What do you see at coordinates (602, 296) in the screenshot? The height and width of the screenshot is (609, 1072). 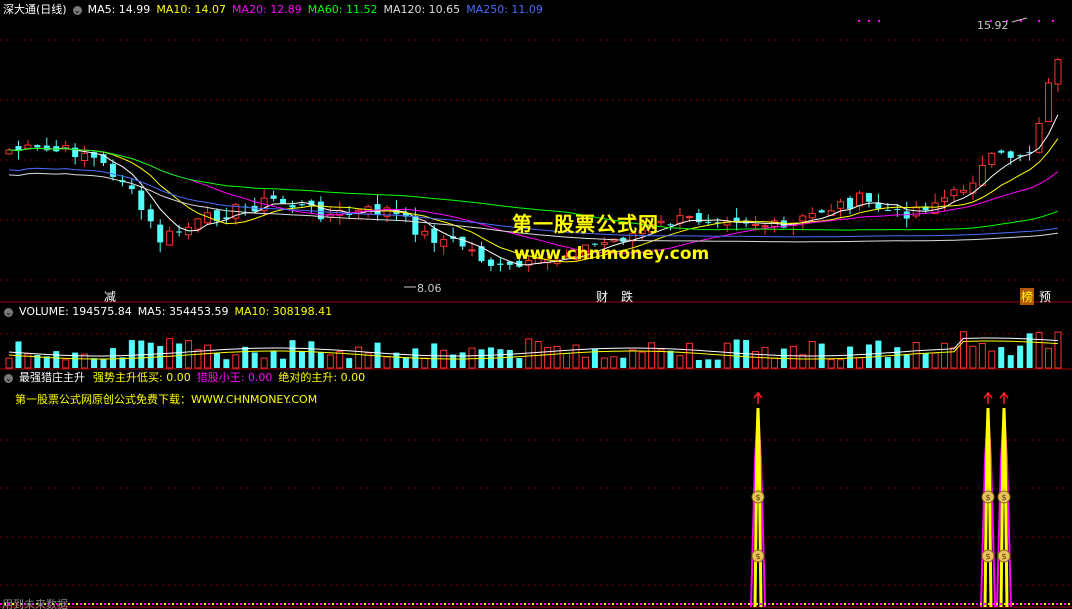 I see `event-marker-finance: 财` at bounding box center [602, 296].